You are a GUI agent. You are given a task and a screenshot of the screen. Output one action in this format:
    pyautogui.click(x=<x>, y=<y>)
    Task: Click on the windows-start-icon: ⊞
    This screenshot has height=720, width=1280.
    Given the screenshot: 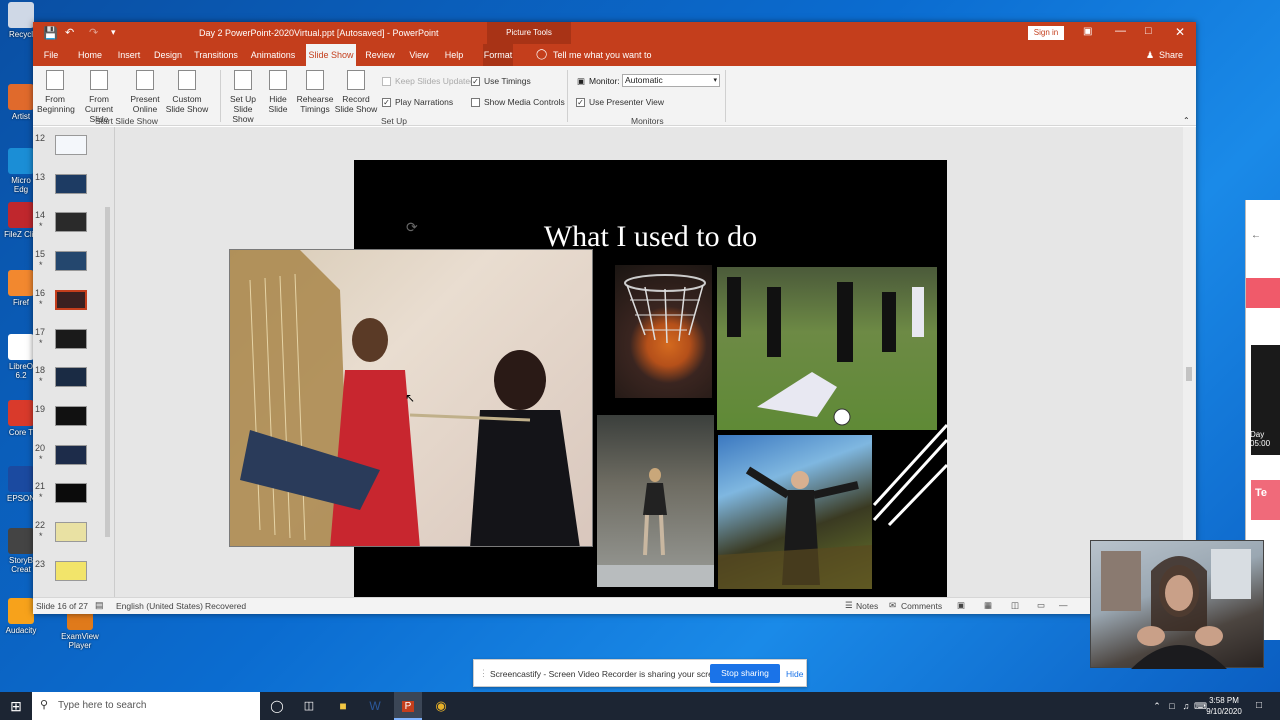 What is the action you would take?
    pyautogui.click(x=16, y=706)
    